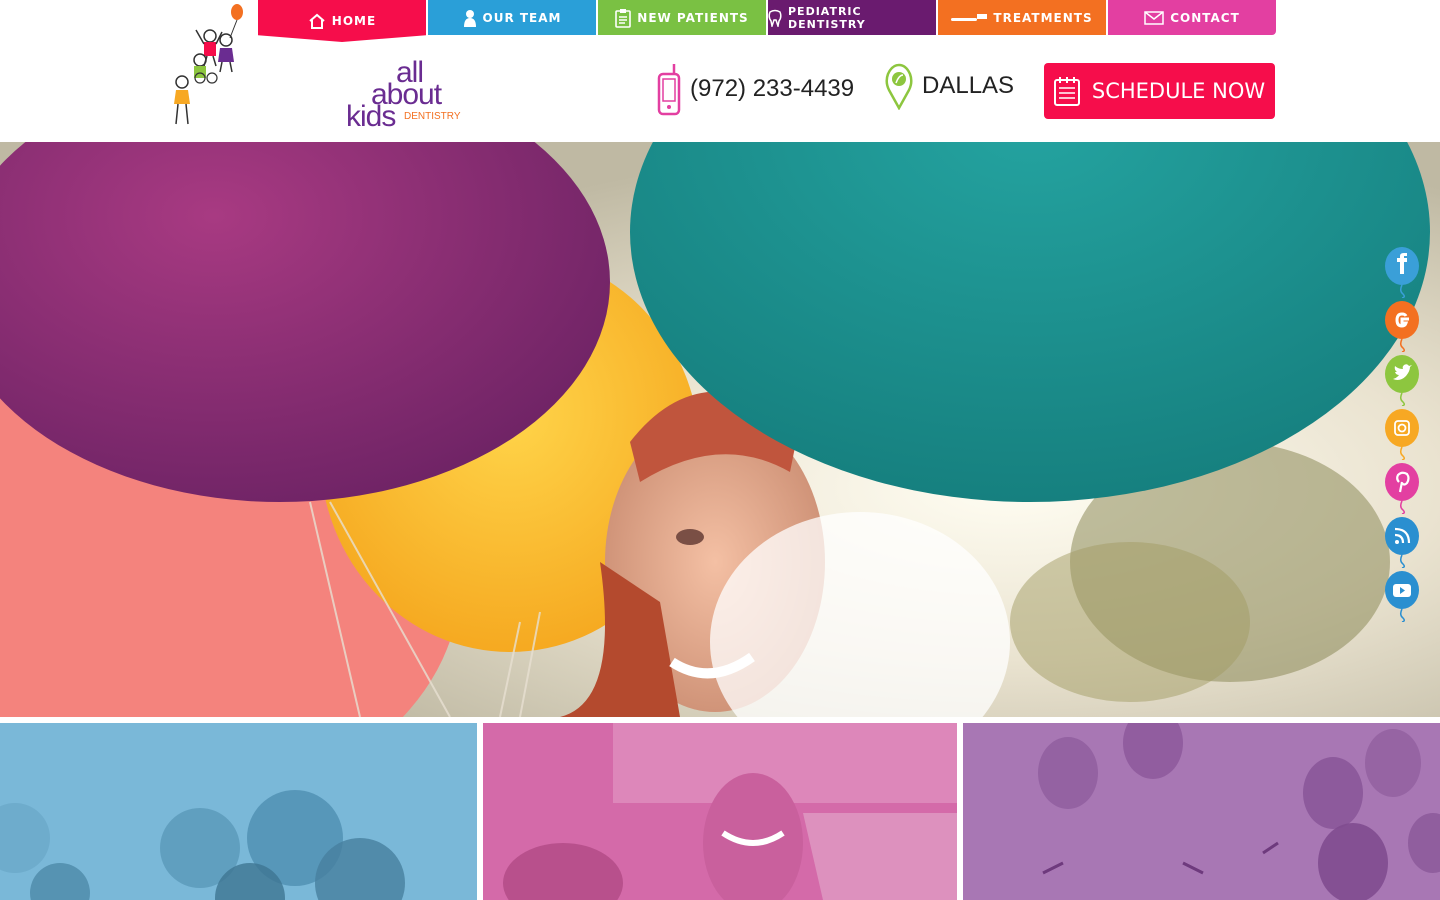 Image resolution: width=1440 pixels, height=900 pixels. Describe the element at coordinates (968, 85) in the screenshot. I see `location-name: DALLAS` at that location.